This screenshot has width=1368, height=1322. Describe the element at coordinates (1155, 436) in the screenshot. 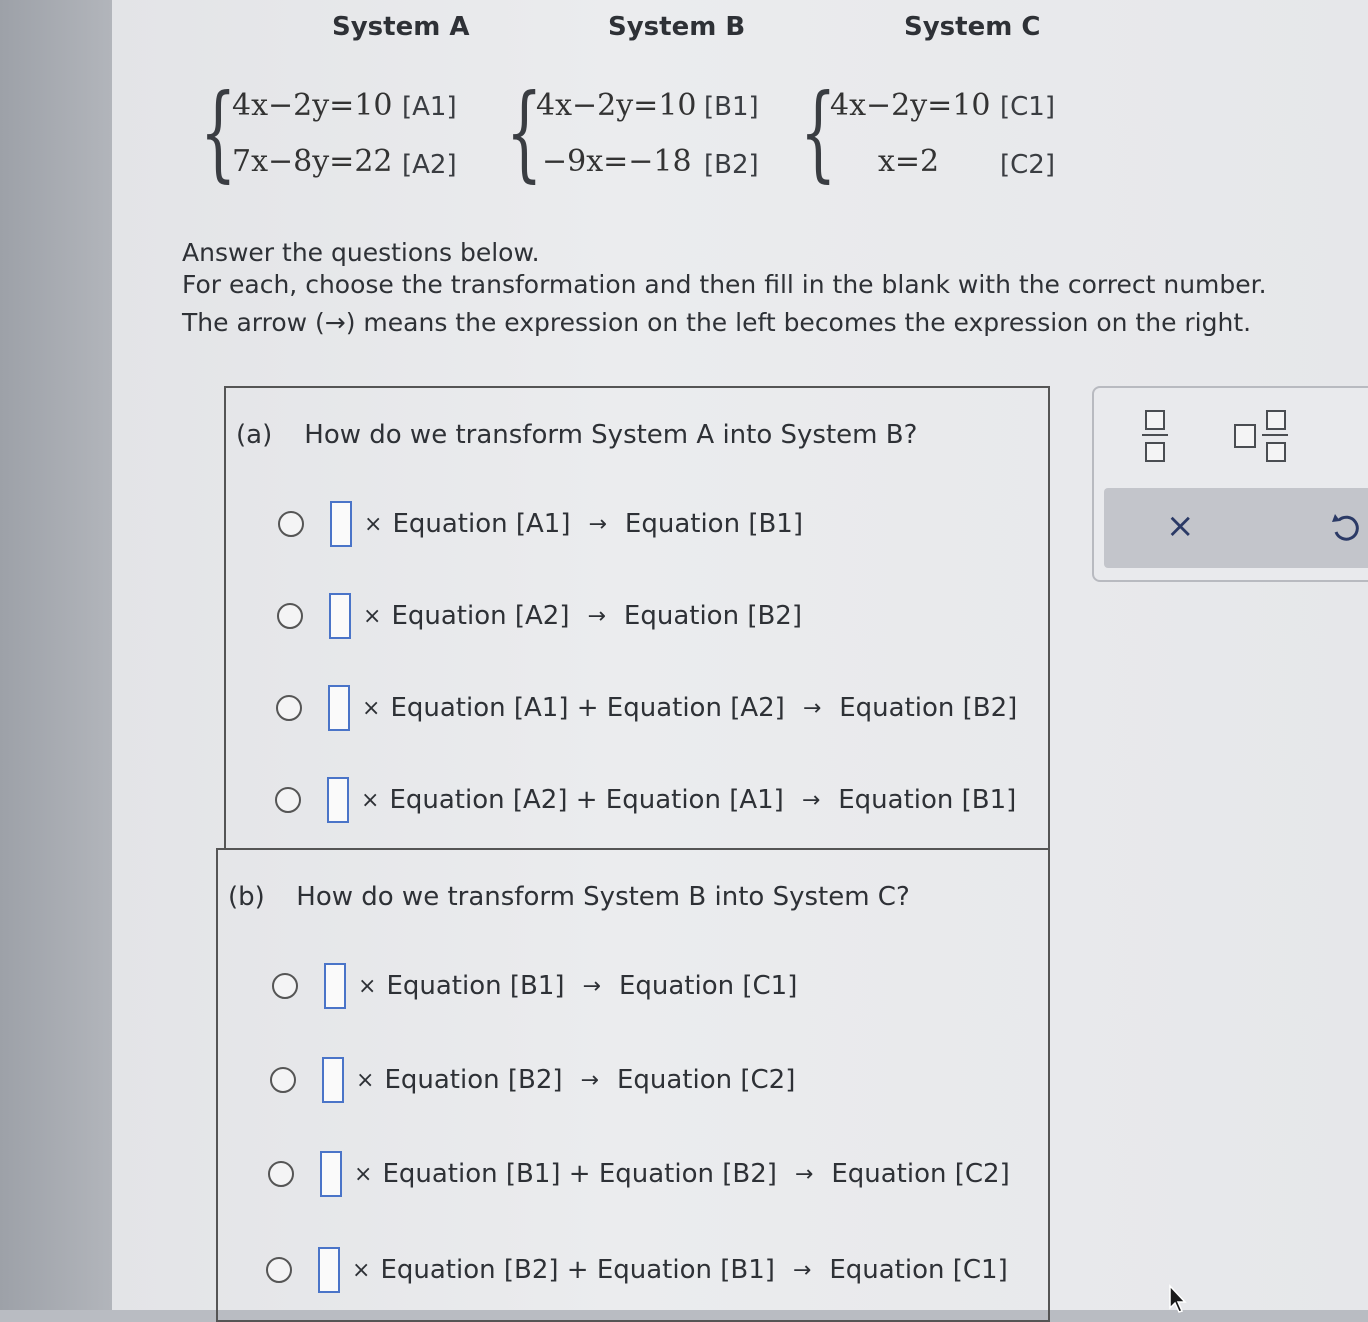

I see `fraction-icon` at that location.